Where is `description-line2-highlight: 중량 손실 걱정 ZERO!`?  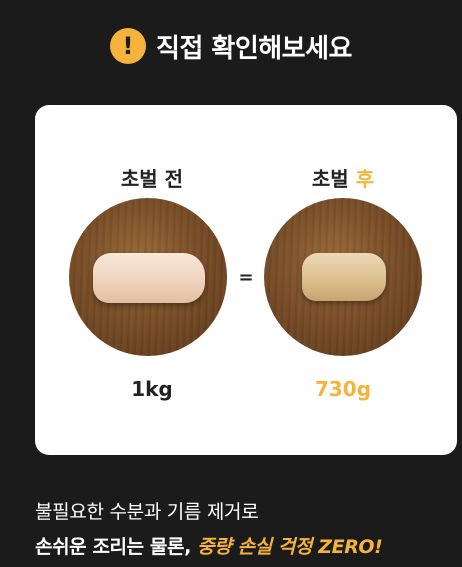 description-line2-highlight: 중량 손실 걱정 ZERO! is located at coordinates (290, 547).